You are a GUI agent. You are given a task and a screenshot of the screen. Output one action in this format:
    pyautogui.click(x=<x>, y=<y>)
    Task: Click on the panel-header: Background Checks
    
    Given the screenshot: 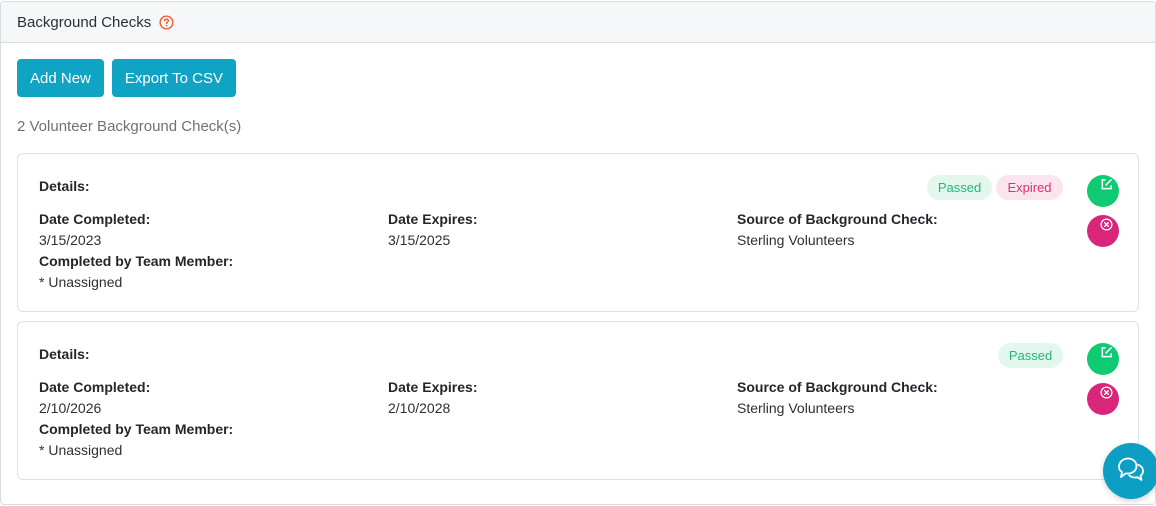 What is the action you would take?
    pyautogui.click(x=578, y=22)
    